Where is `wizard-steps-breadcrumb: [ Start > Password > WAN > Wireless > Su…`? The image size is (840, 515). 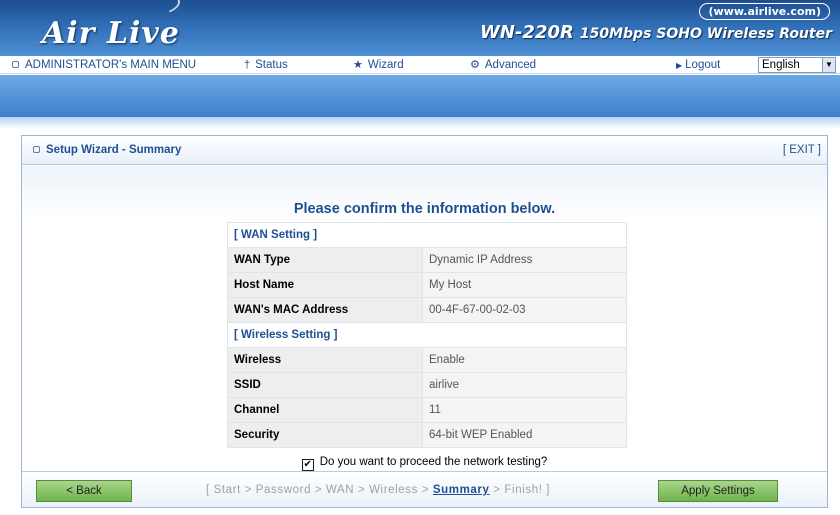
wizard-steps-breadcrumb: [ Start > Password > WAN > Wireless > Su… is located at coordinates (378, 490).